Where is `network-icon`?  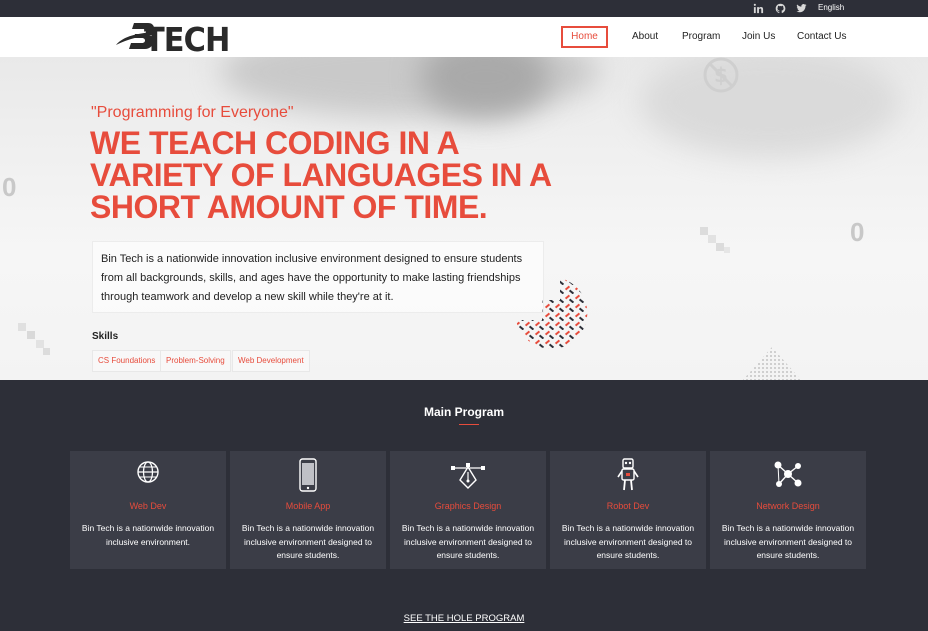 network-icon is located at coordinates (788, 475).